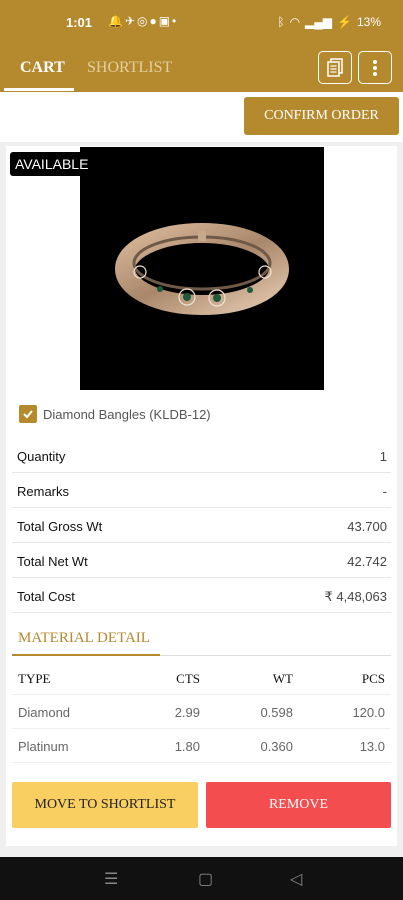 The image size is (403, 900). What do you see at coordinates (201, 560) in the screenshot?
I see `detail-row-net-wt: Total Net Wt 42.742` at bounding box center [201, 560].